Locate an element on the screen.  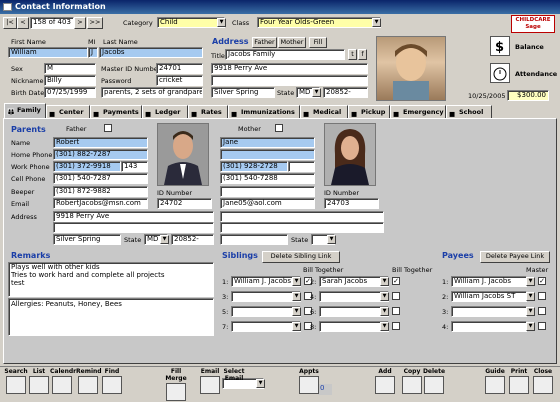
father-email-field: RobertJacobs@msn.com is located at coordinates (100, 203).